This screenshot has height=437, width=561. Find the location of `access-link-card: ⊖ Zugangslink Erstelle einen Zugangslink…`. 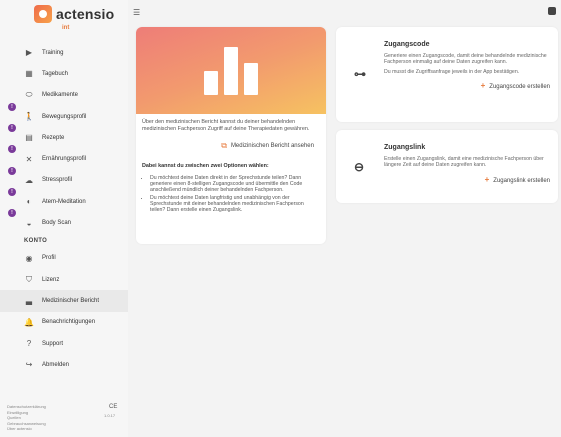

access-link-card: ⊖ Zugangslink Erstelle einen Zugangslink… is located at coordinates (447, 166).